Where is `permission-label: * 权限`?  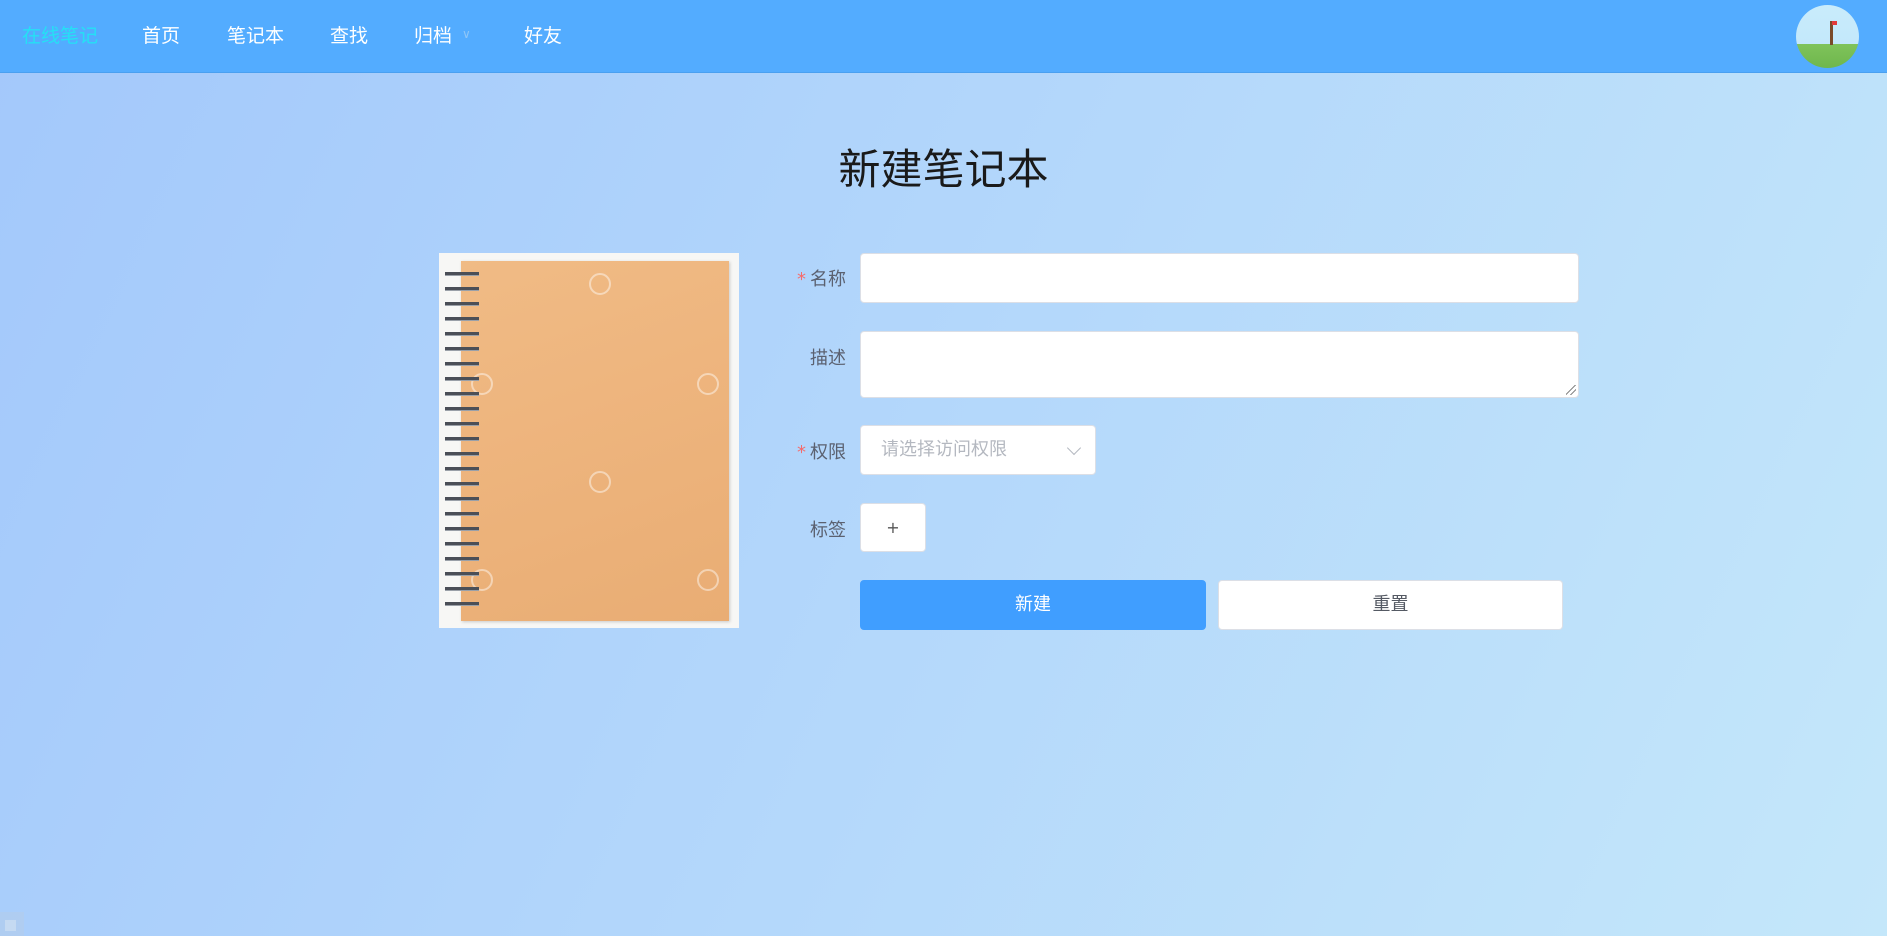 permission-label: * 权限 is located at coordinates (811, 451).